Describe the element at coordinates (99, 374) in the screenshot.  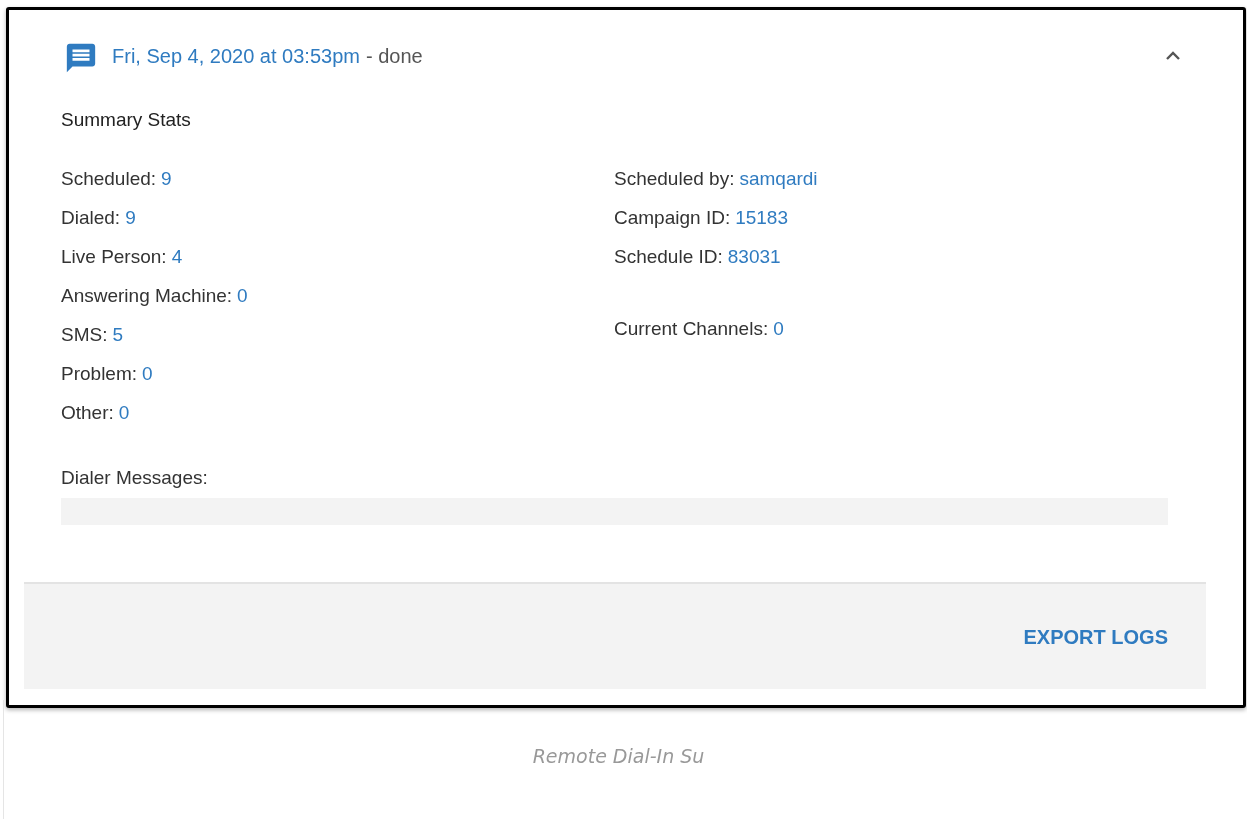
I see `stat-label: Problem:` at that location.